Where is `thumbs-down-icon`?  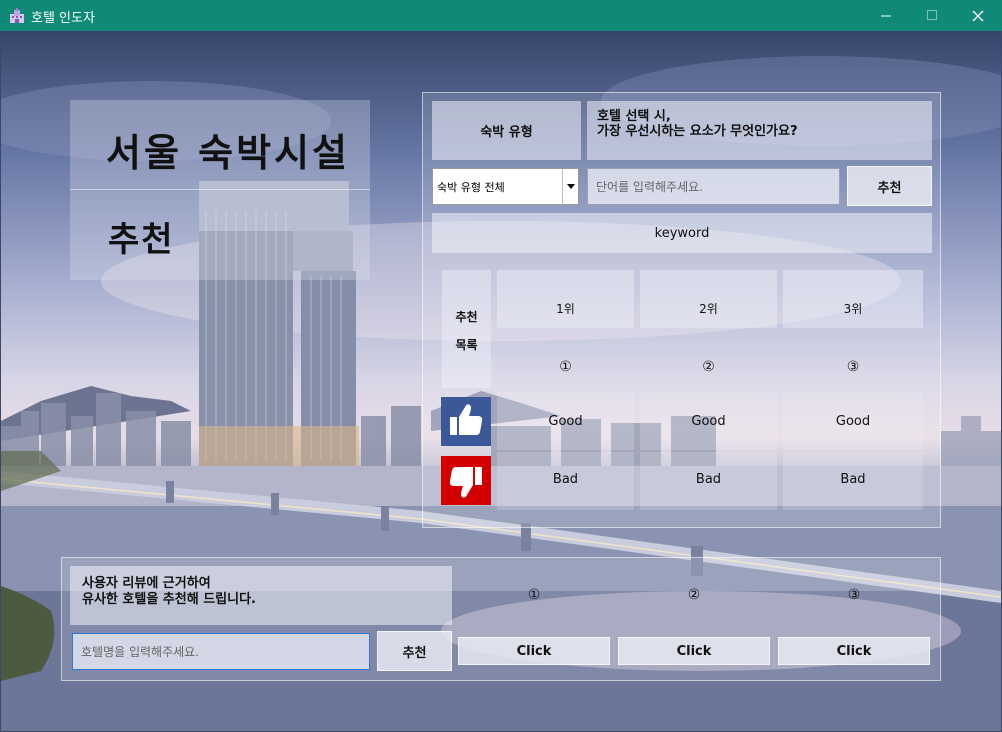 thumbs-down-icon is located at coordinates (466, 480).